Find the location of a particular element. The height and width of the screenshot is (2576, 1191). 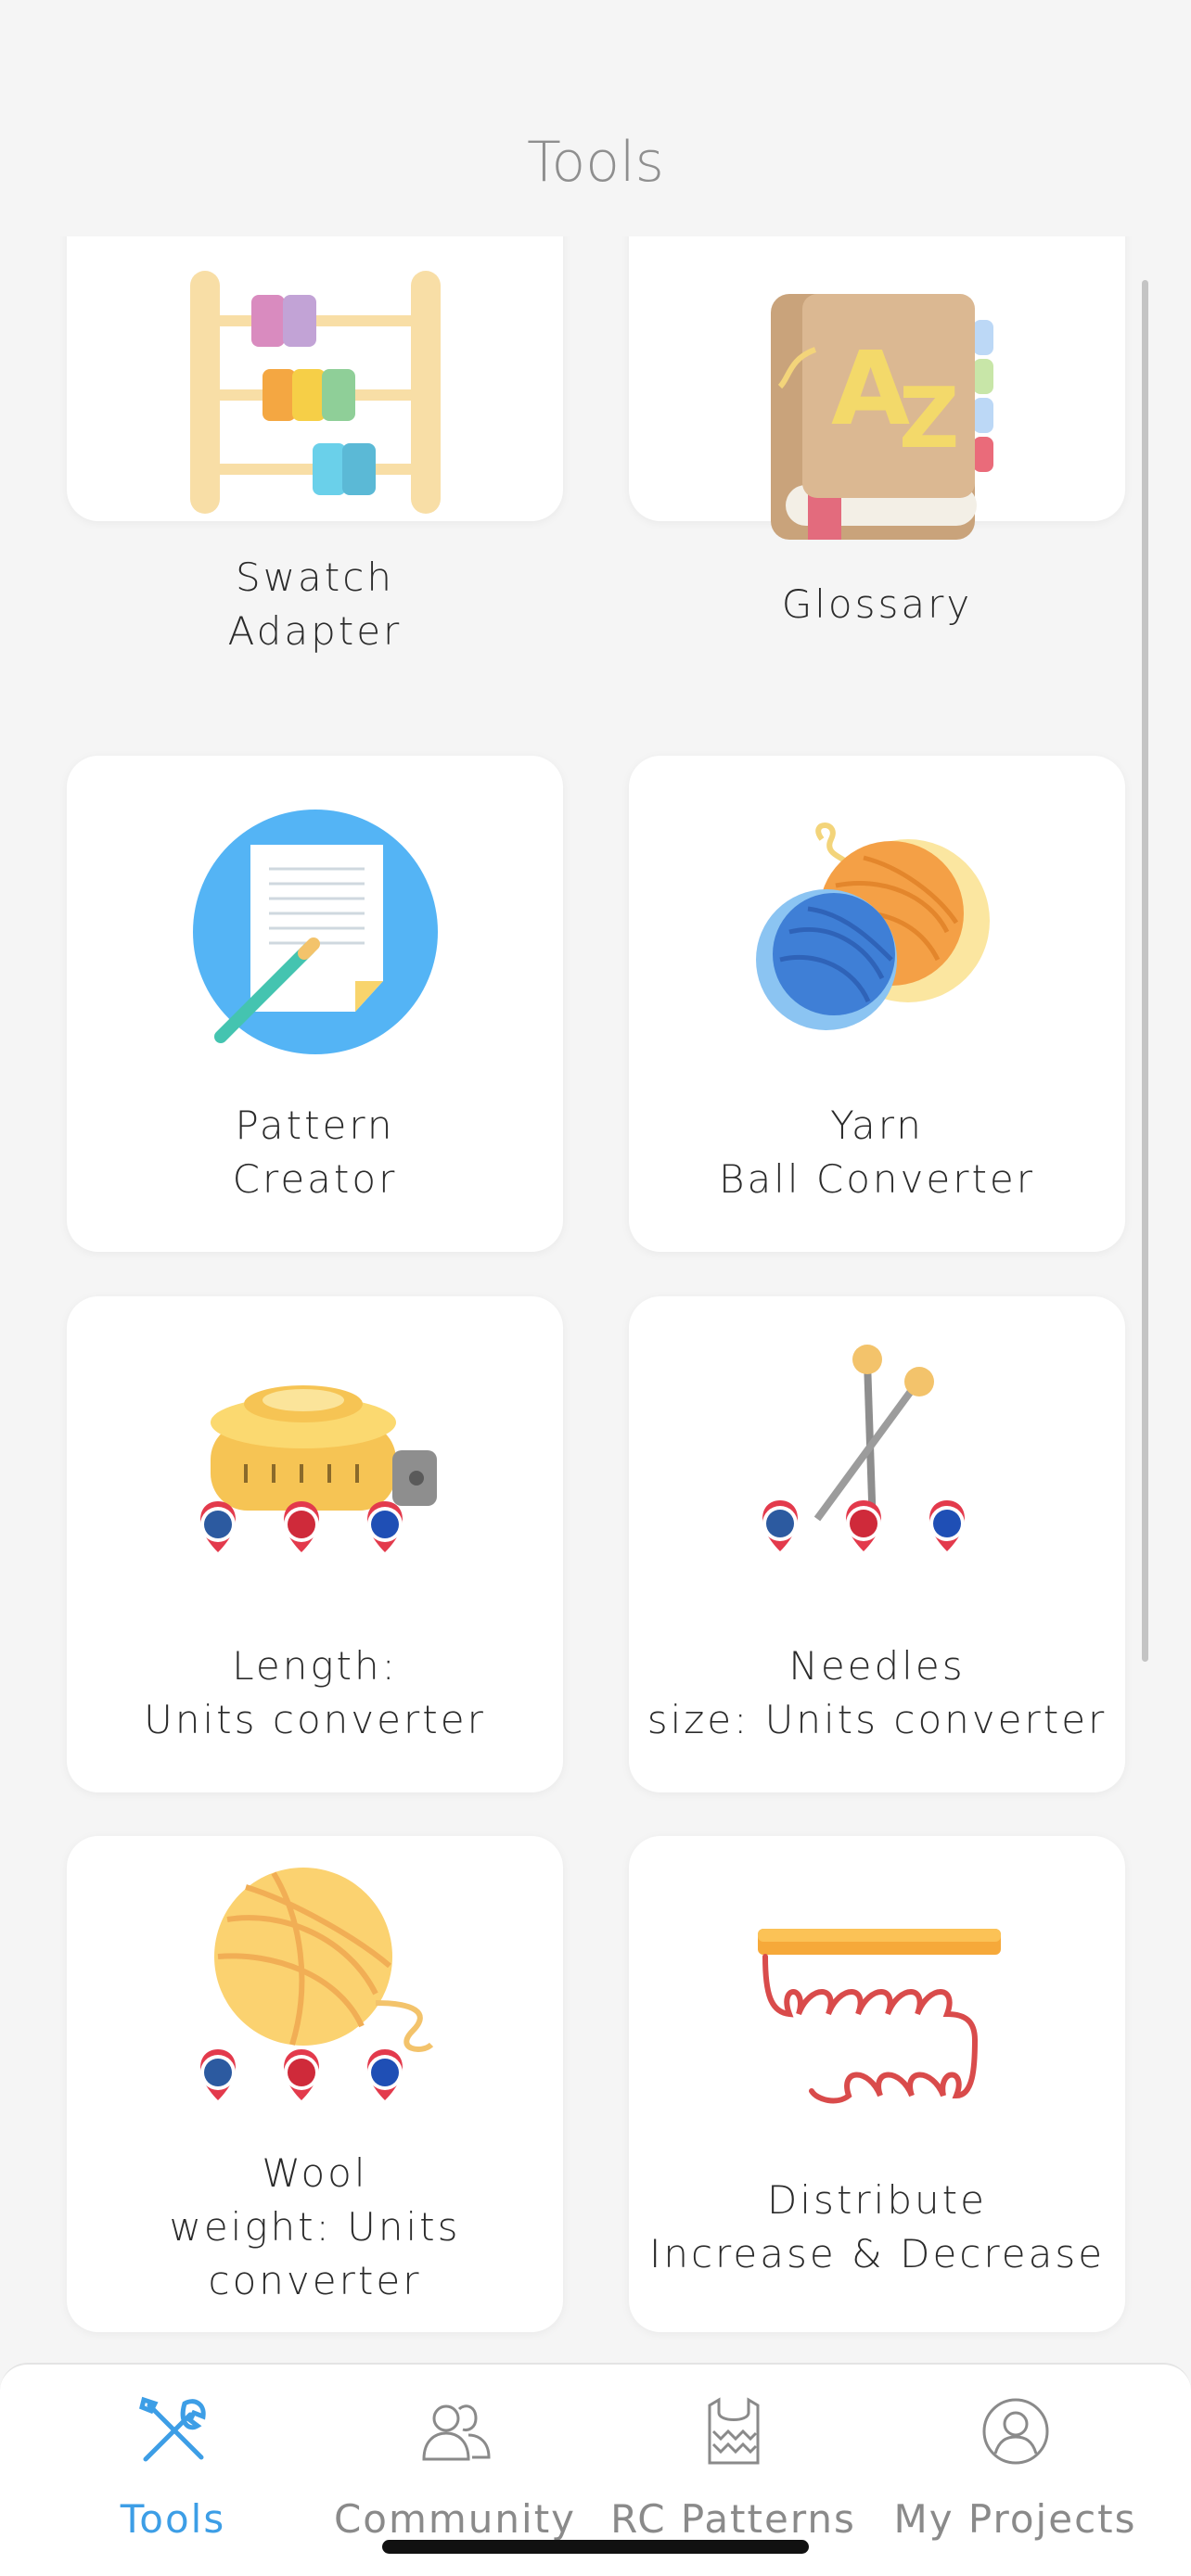

tools-icon is located at coordinates (173, 2431).